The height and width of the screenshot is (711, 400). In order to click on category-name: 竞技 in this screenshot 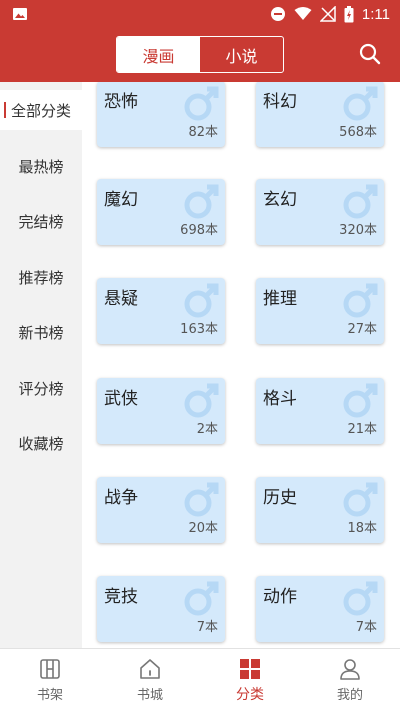, I will do `click(121, 597)`.